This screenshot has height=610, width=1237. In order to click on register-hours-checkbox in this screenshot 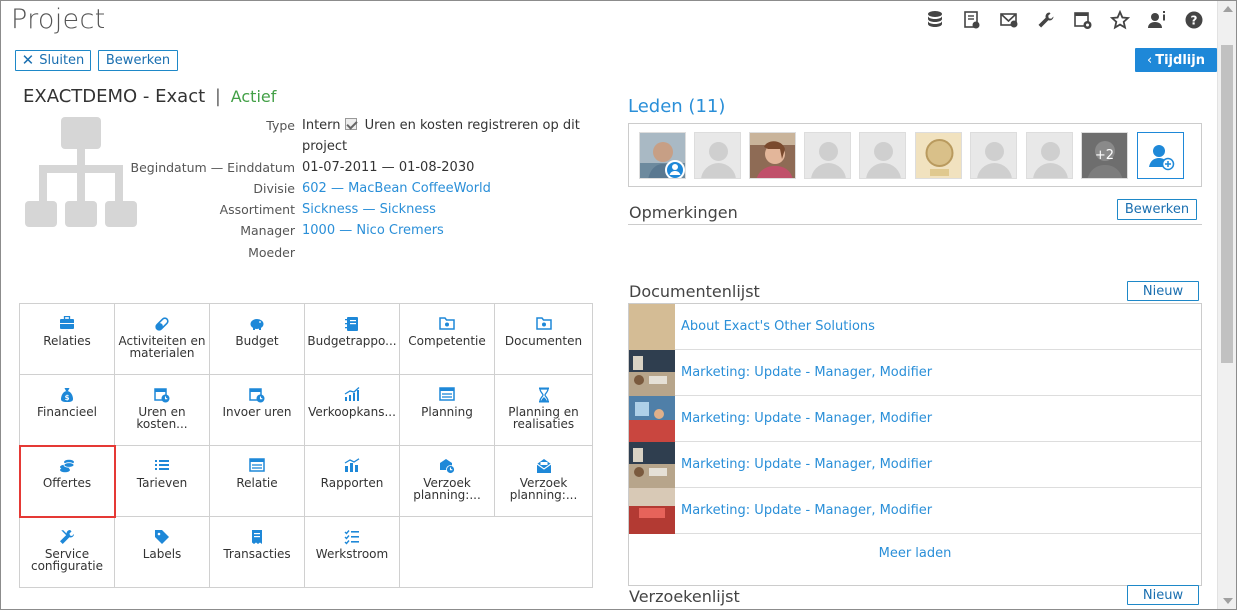, I will do `click(350, 124)`.